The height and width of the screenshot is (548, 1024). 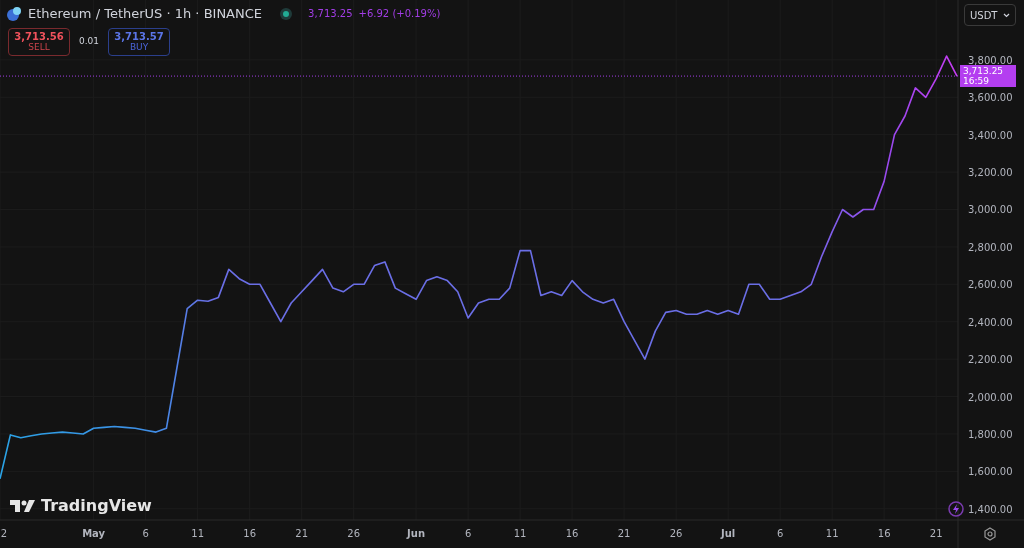 I want to click on axis-label: 3,000.00, so click(x=990, y=210).